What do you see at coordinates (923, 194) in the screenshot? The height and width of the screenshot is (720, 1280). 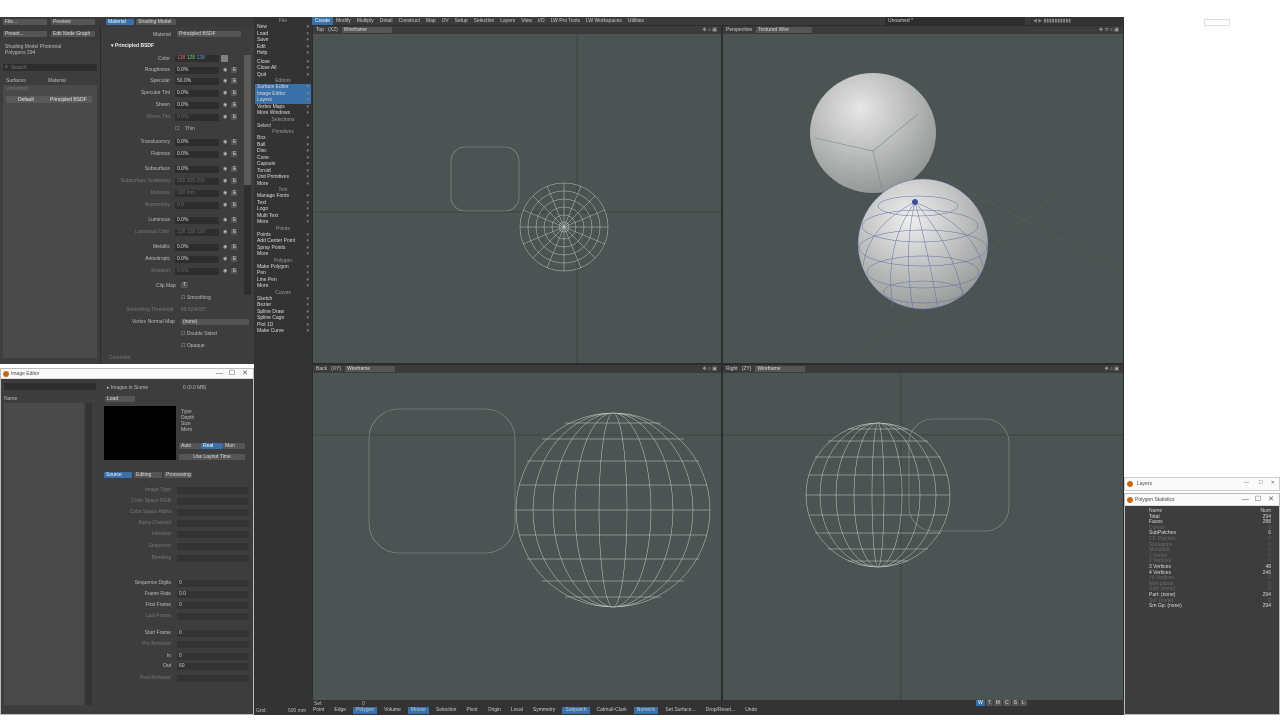 I see `viewport-perspective: Perspective Textured Wire ✥ ⟲ ⌕ ▣` at bounding box center [923, 194].